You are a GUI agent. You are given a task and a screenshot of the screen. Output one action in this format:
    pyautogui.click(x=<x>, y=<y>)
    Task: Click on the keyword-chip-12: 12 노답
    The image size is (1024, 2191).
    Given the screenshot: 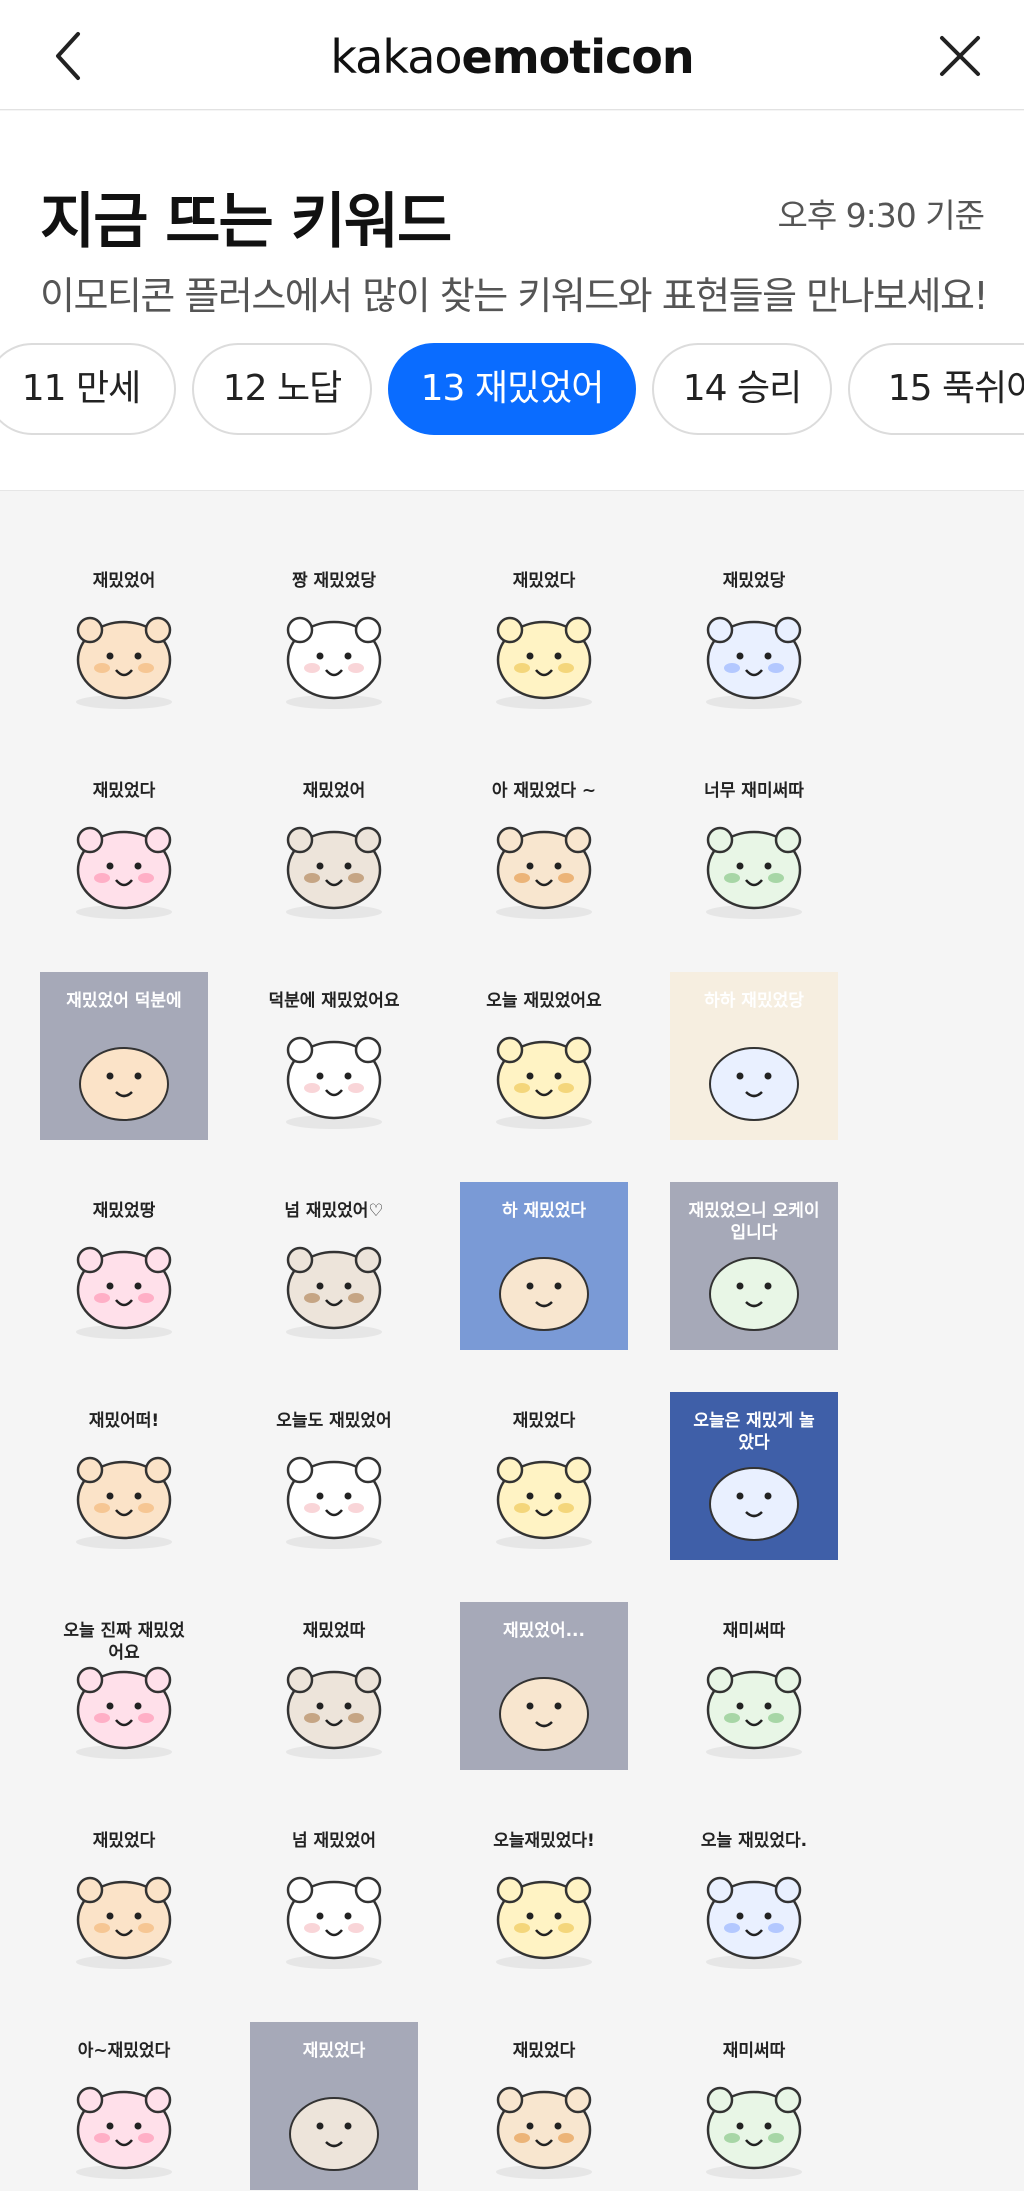 What is the action you would take?
    pyautogui.click(x=282, y=389)
    